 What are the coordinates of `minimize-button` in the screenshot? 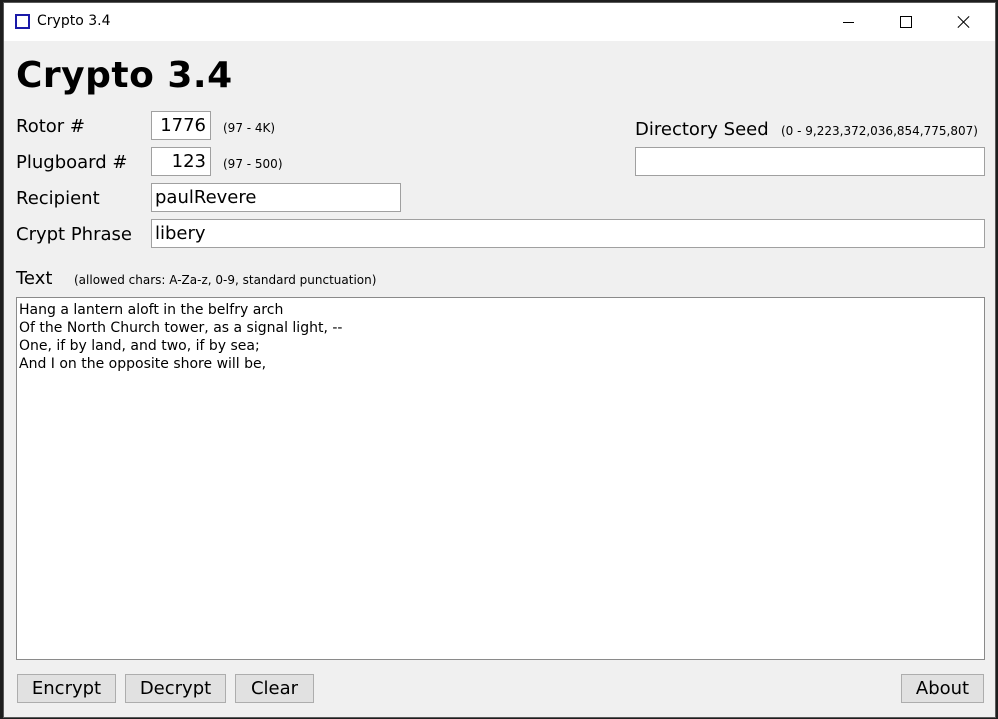 It's located at (848, 22).